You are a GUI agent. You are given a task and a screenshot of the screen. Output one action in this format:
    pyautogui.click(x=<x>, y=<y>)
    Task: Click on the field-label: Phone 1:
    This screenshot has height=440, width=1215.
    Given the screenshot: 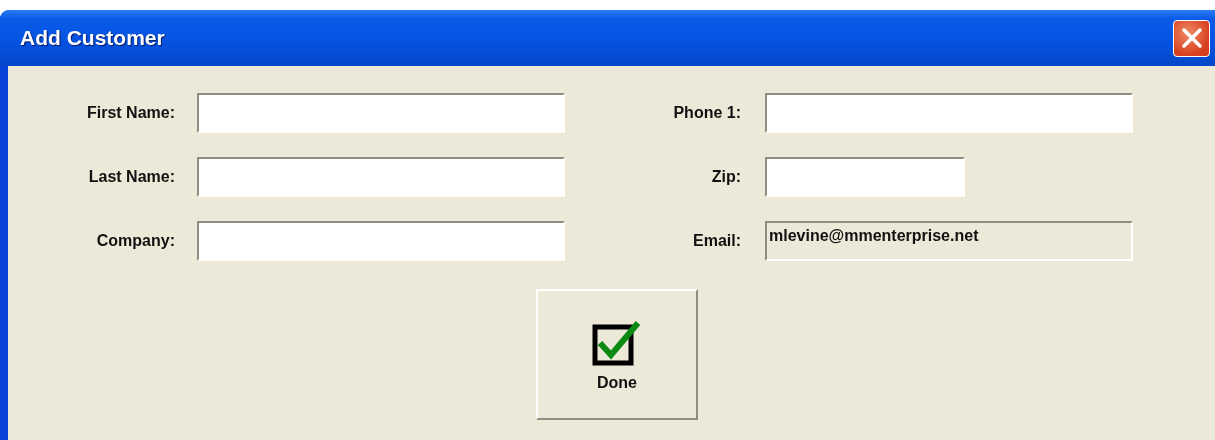 What is the action you would take?
    pyautogui.click(x=707, y=113)
    